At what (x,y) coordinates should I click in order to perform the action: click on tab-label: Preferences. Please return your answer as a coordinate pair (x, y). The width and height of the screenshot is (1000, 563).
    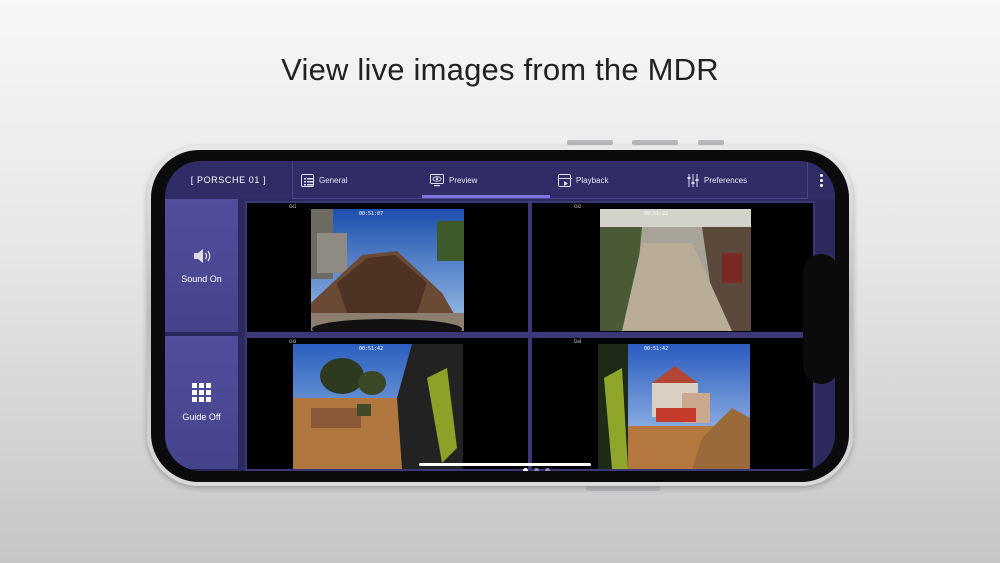
    Looking at the image, I should click on (726, 180).